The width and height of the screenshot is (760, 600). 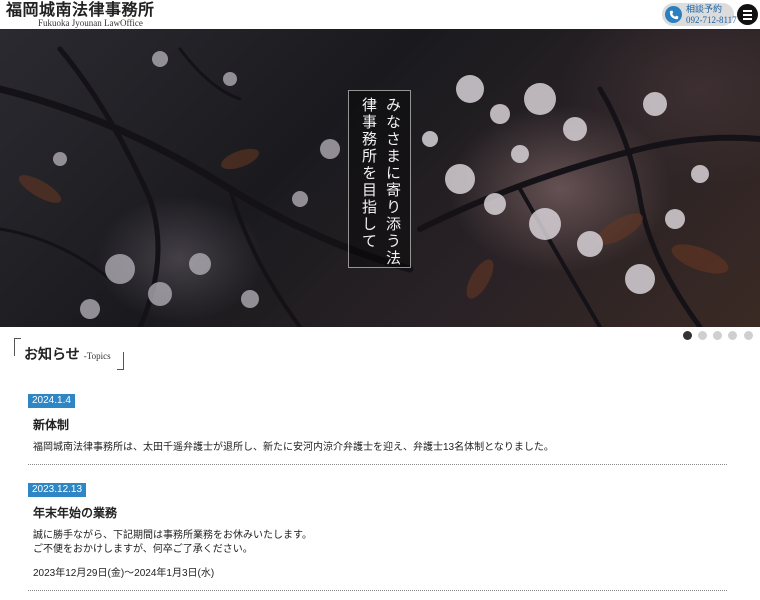 What do you see at coordinates (673, 14) in the screenshot?
I see `phone-icon` at bounding box center [673, 14].